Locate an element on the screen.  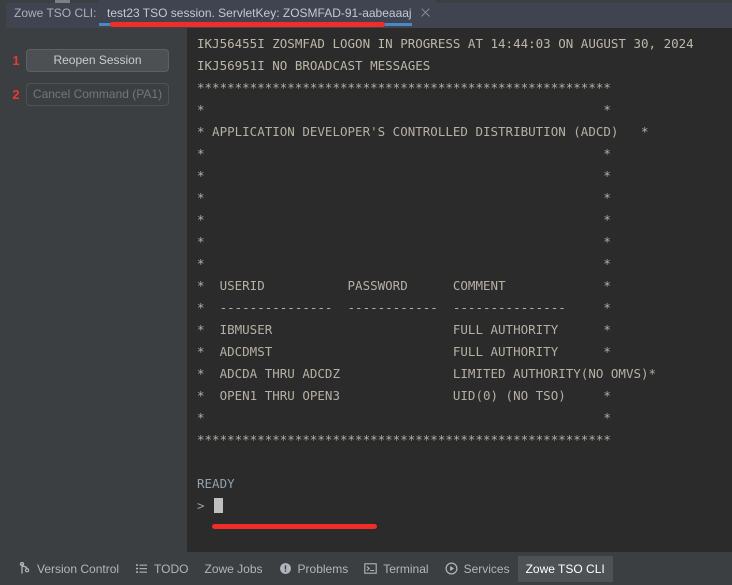
cancel-command-row: 2 Cancel Command (PA1) is located at coordinates (96, 94).